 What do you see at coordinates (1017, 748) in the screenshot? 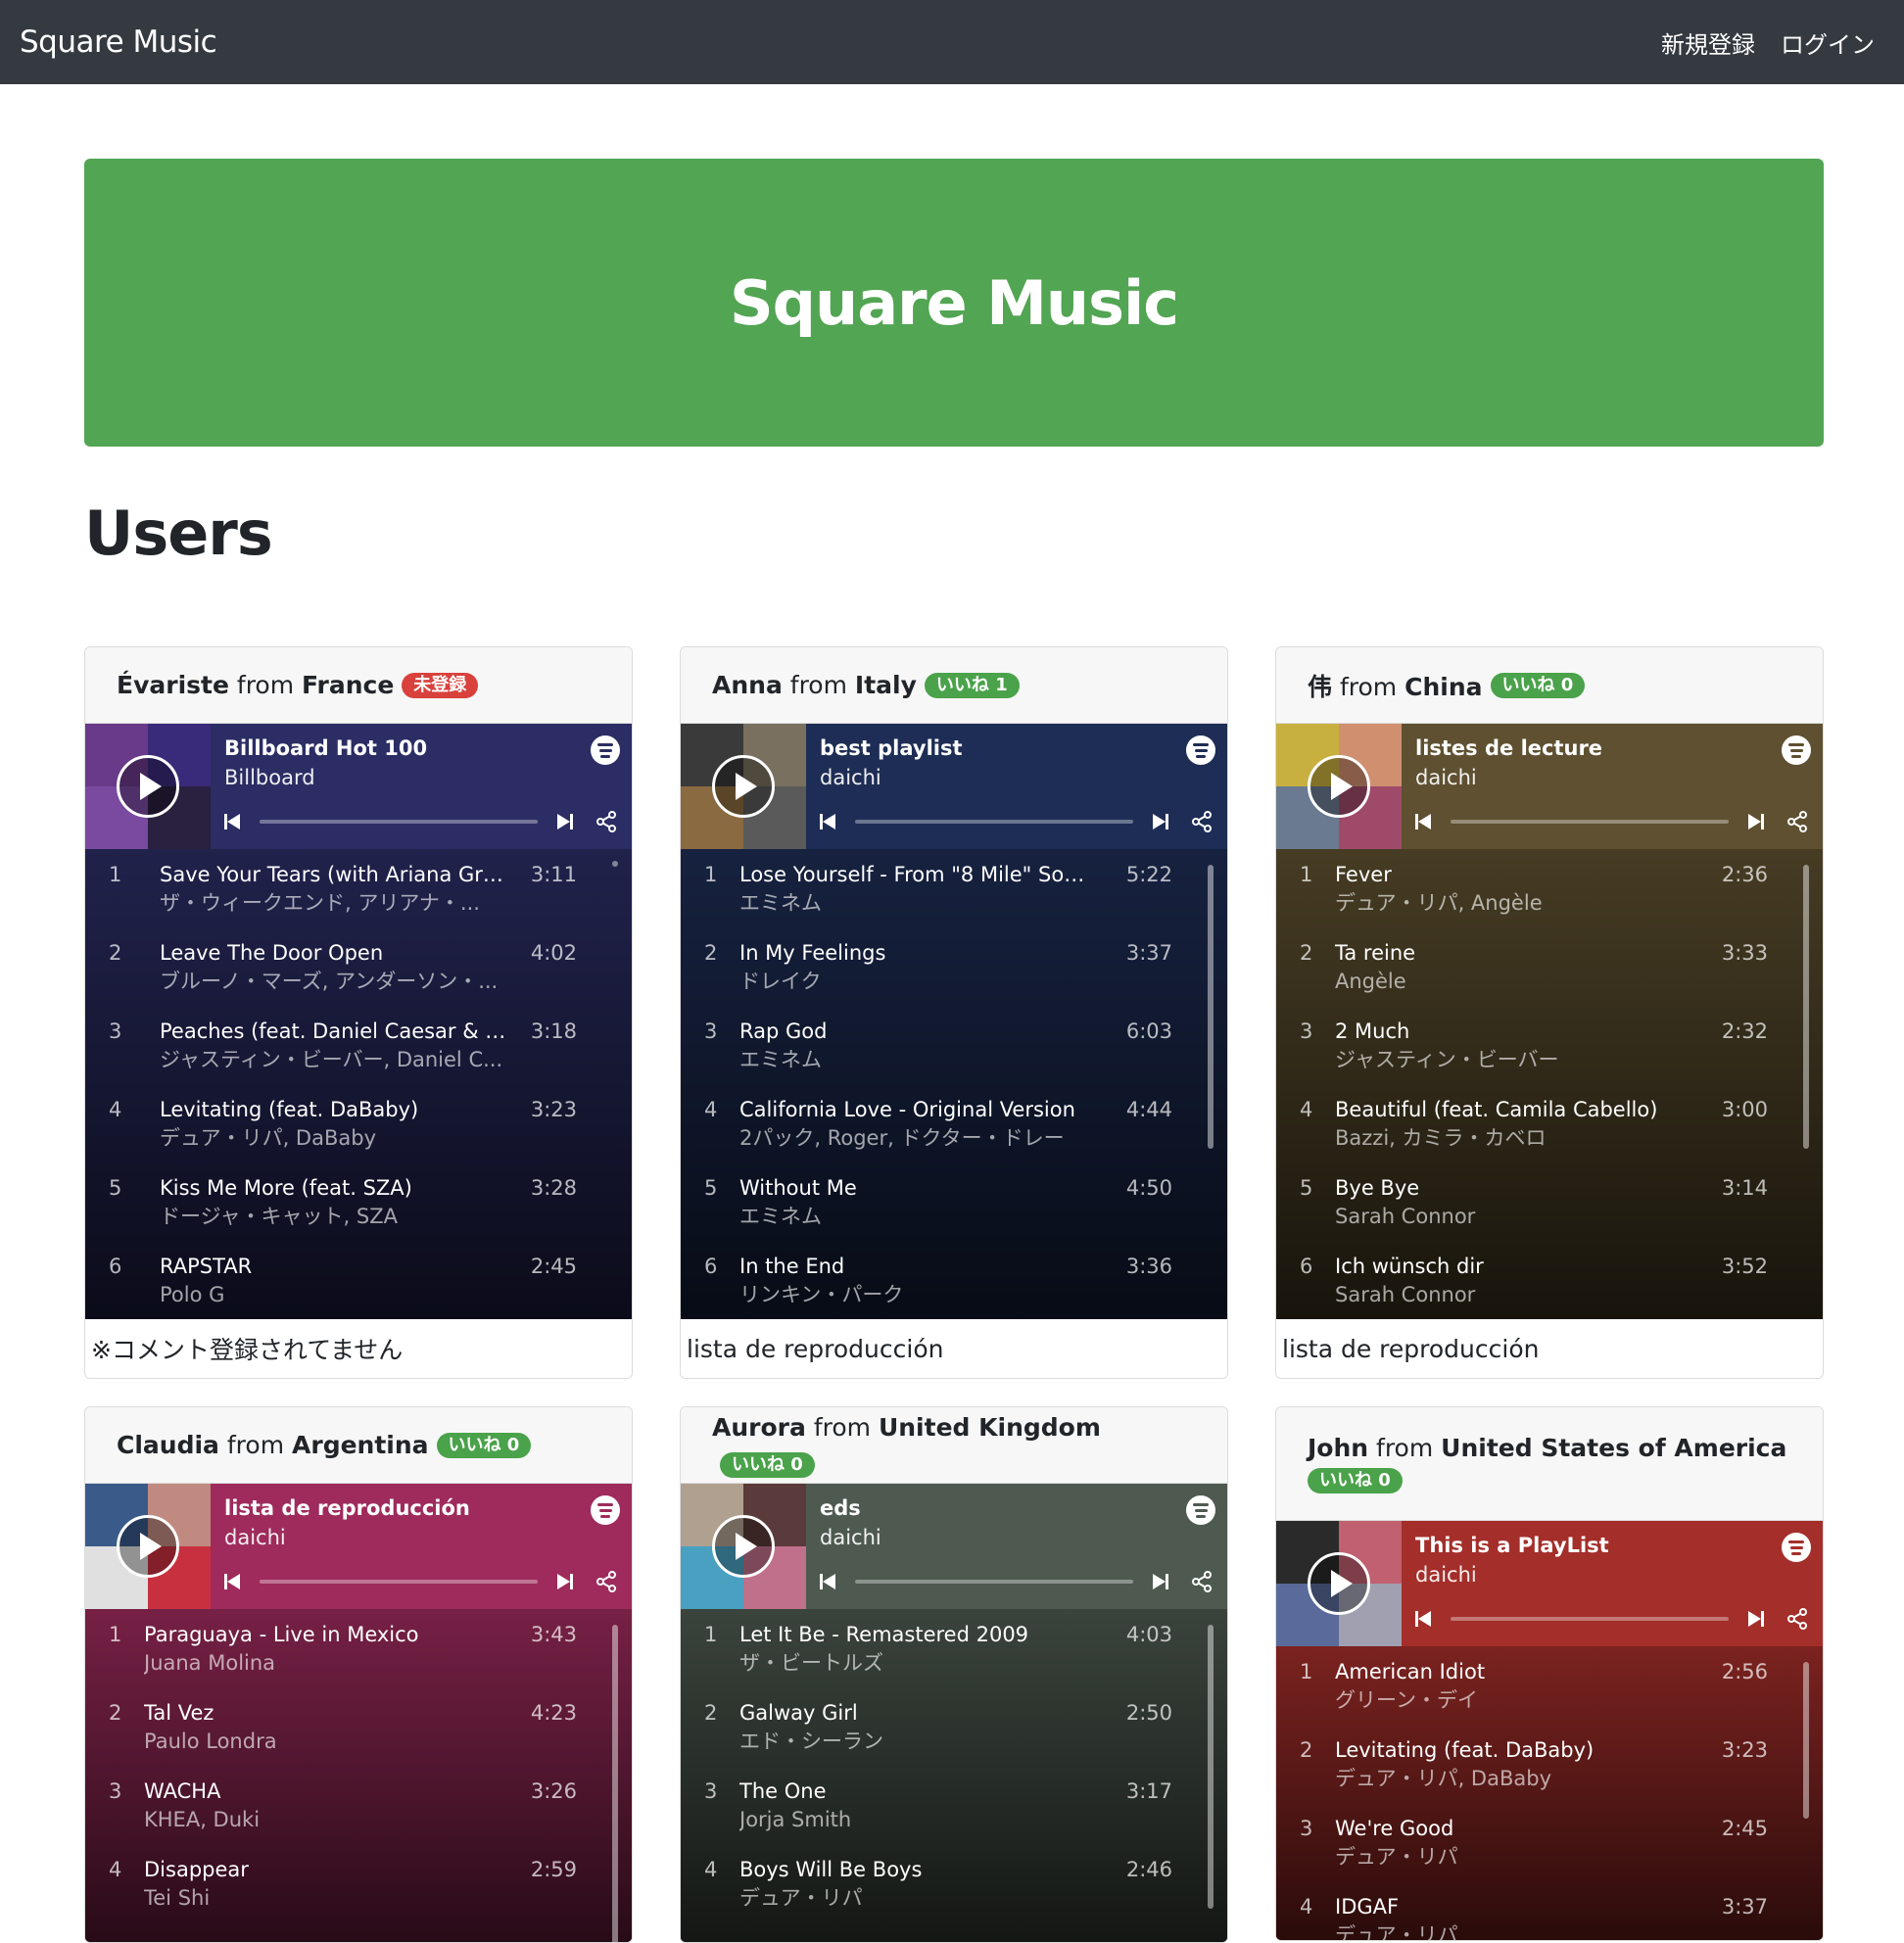
I see `playlist-title: best playlist` at bounding box center [1017, 748].